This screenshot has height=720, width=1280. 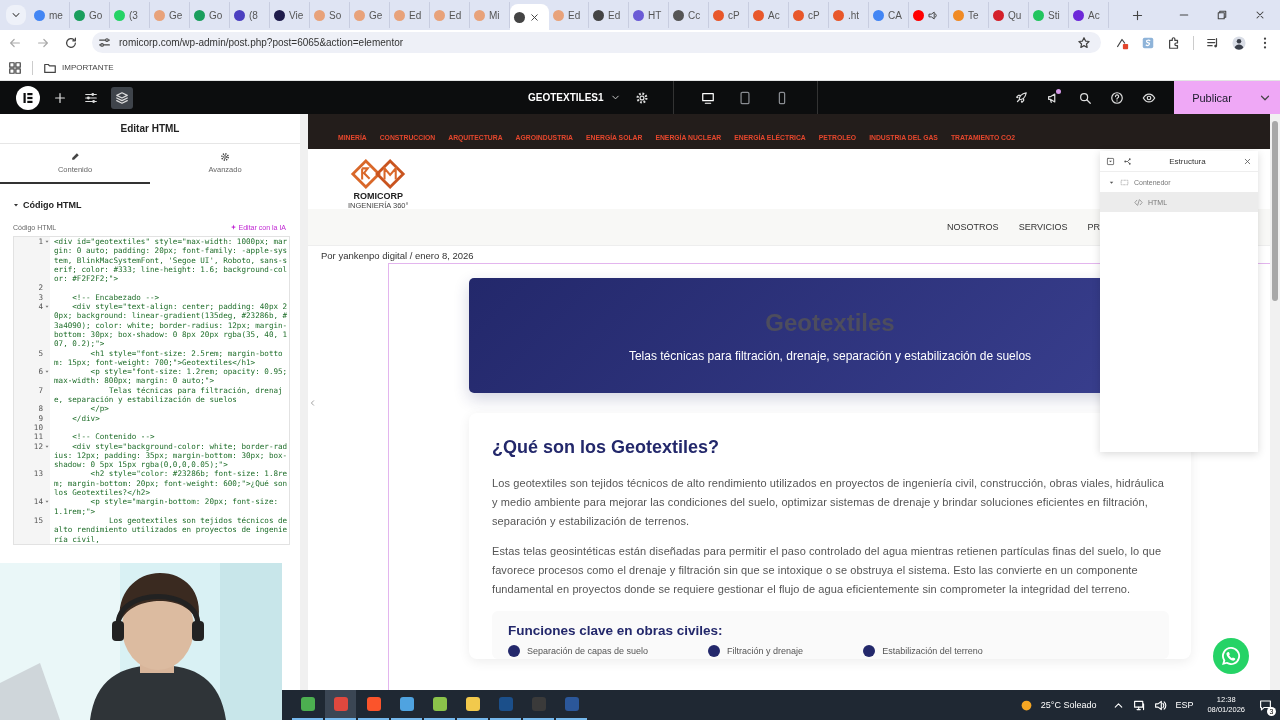 What do you see at coordinates (1068, 705) in the screenshot?
I see `weather-text: 25°C Soleado` at bounding box center [1068, 705].